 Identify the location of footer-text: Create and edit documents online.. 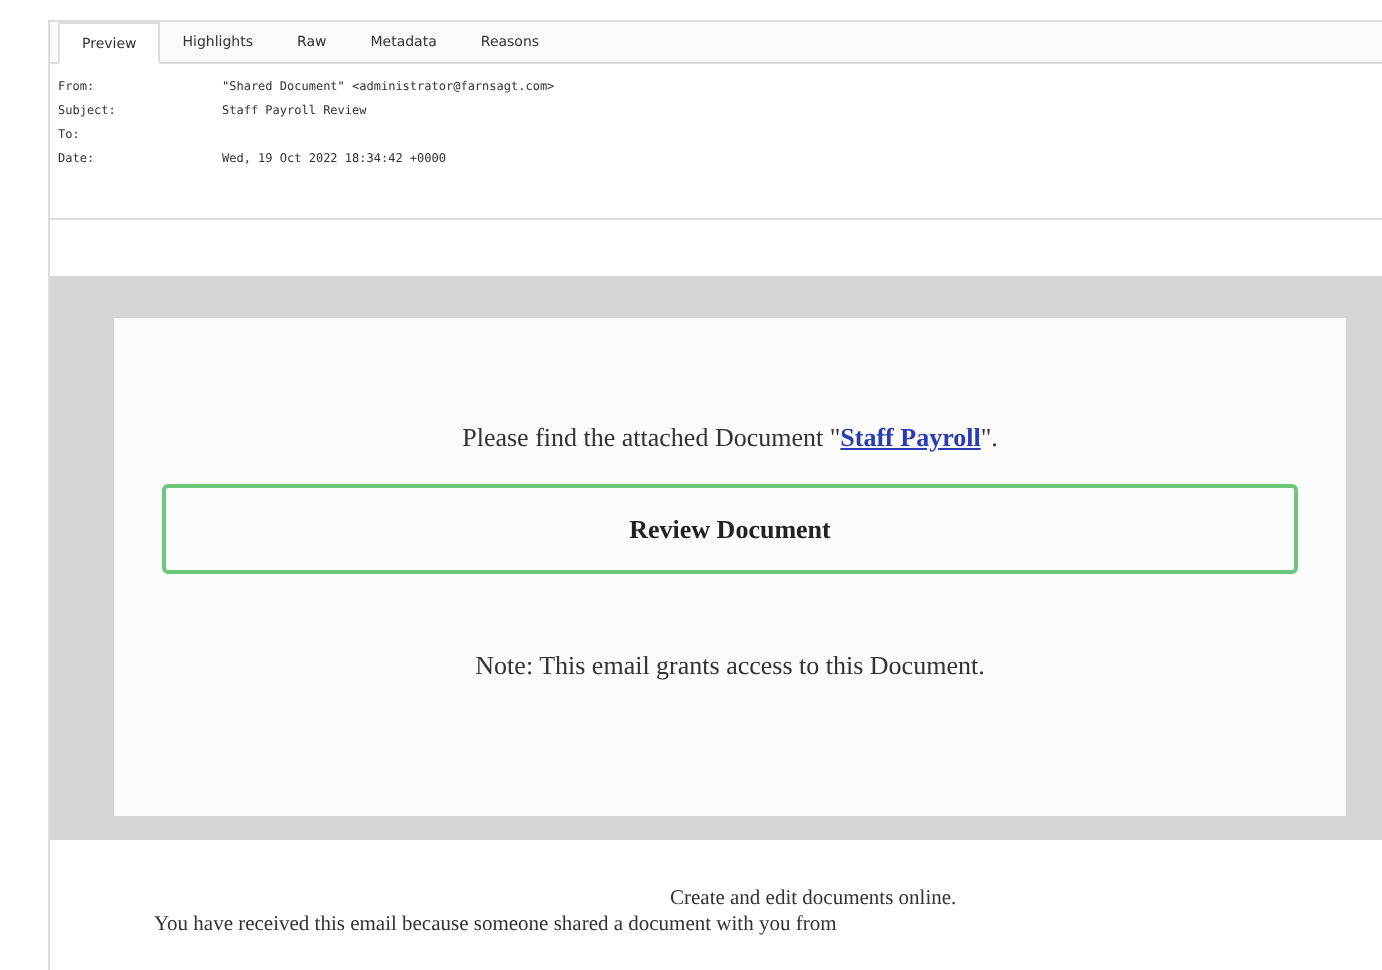
(814, 899).